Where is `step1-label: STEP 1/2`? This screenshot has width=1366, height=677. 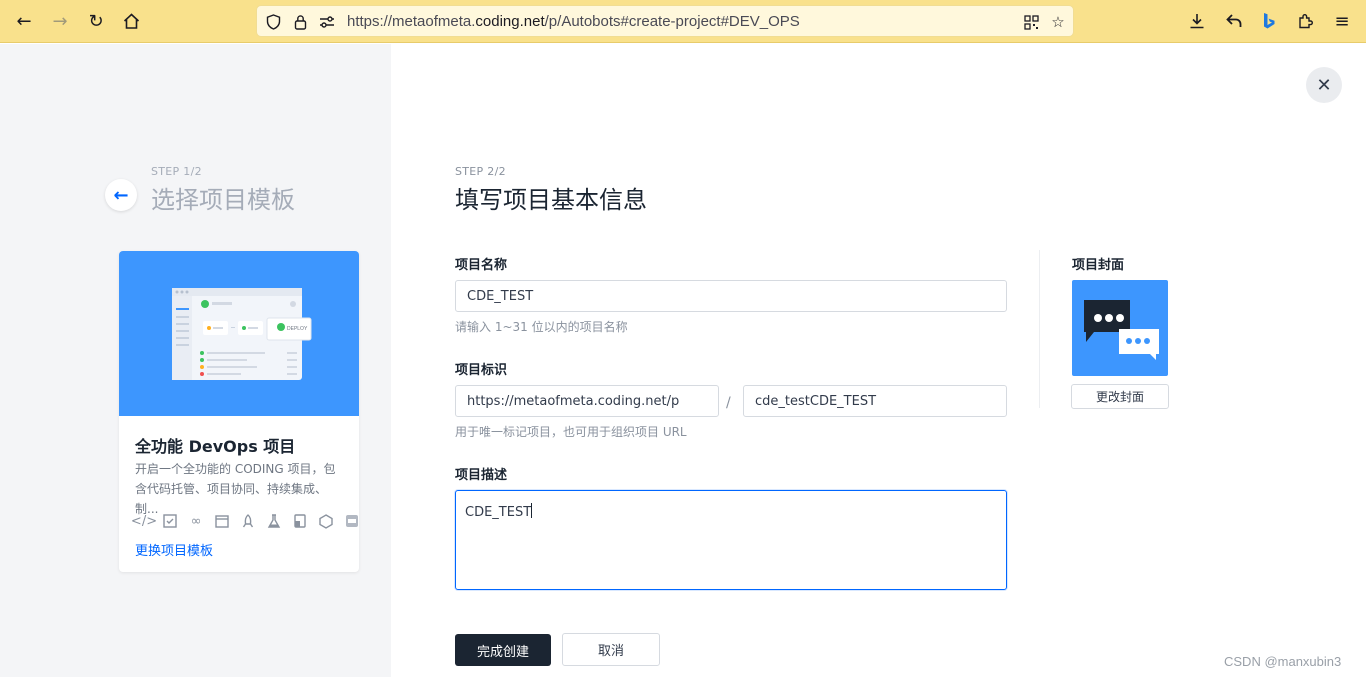 step1-label: STEP 1/2 is located at coordinates (176, 171).